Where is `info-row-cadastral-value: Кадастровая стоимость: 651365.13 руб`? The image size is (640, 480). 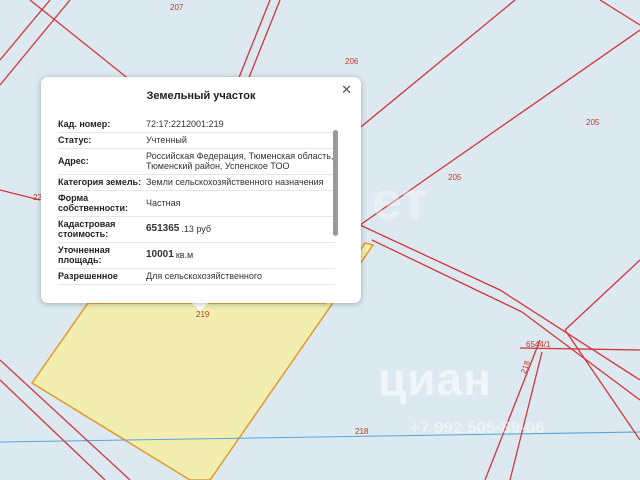
info-row-cadastral-value: Кадастровая стоимость: 651365.13 руб is located at coordinates (196, 230).